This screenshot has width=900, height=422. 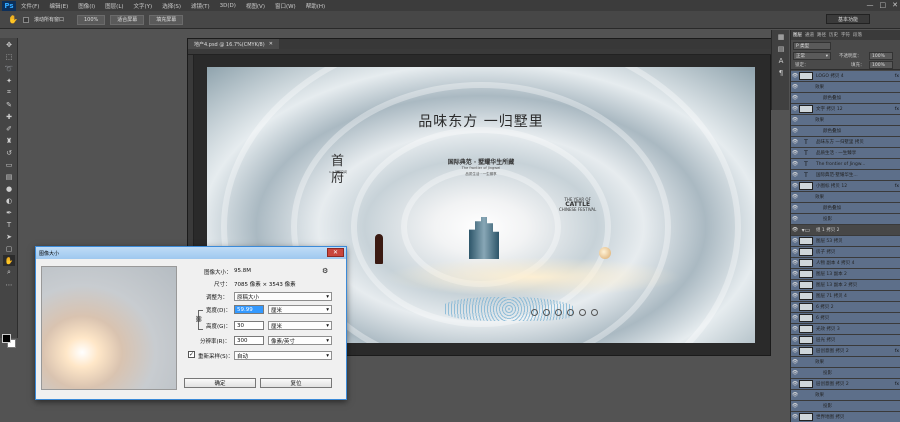 I want to click on width-unit-select: 厘米 ▾, so click(x=300, y=309).